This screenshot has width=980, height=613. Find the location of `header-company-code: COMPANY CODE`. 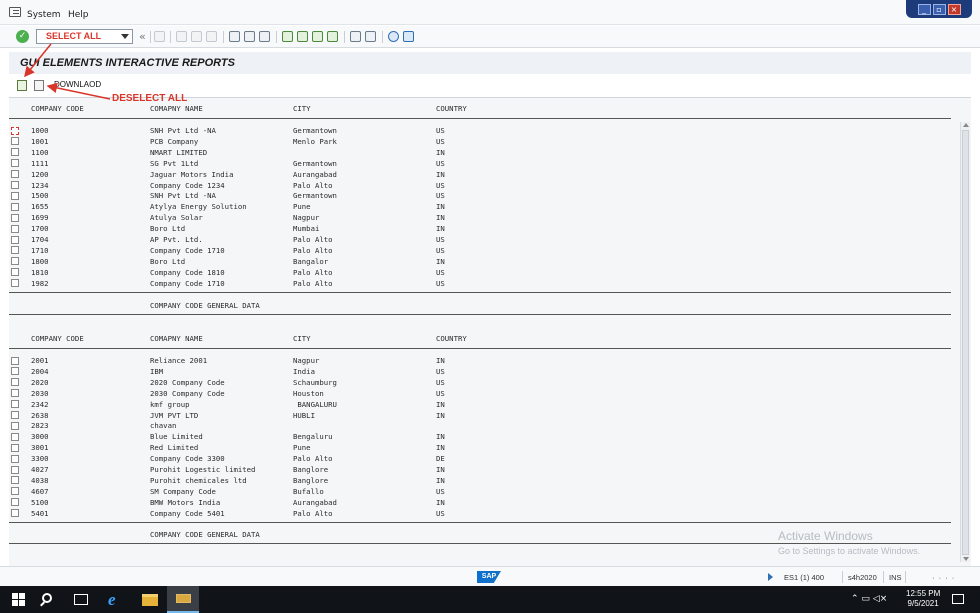

header-company-code: COMPANY CODE is located at coordinates (57, 338).